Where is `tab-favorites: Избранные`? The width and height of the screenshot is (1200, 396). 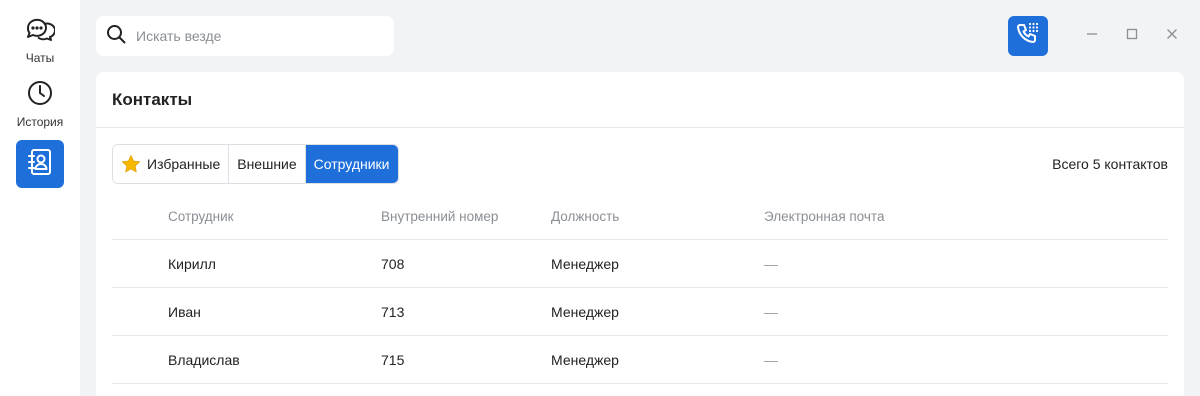 tab-favorites: Избранные is located at coordinates (171, 164).